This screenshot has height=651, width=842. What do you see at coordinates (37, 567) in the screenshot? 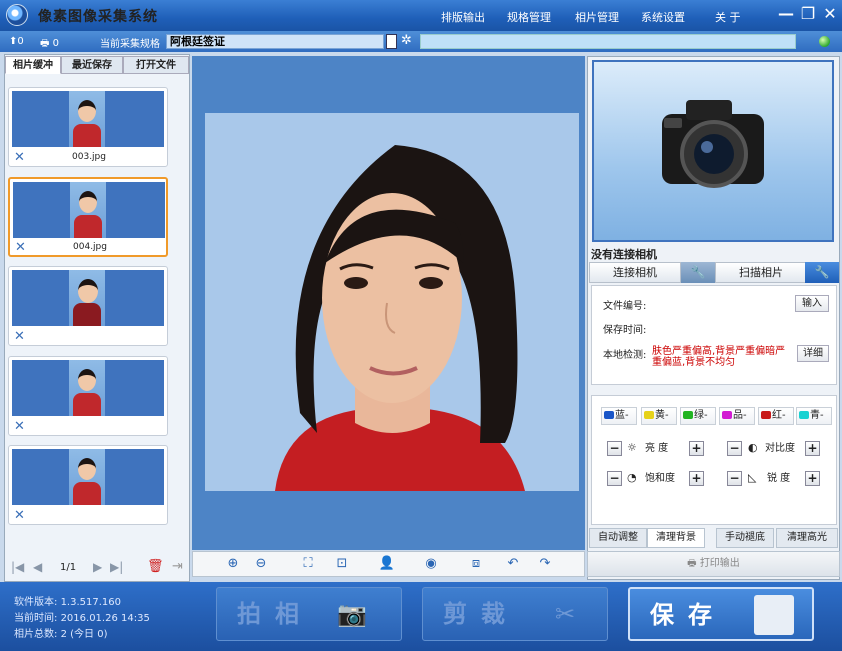
I see `prev-page-icon: ◀` at bounding box center [37, 567].